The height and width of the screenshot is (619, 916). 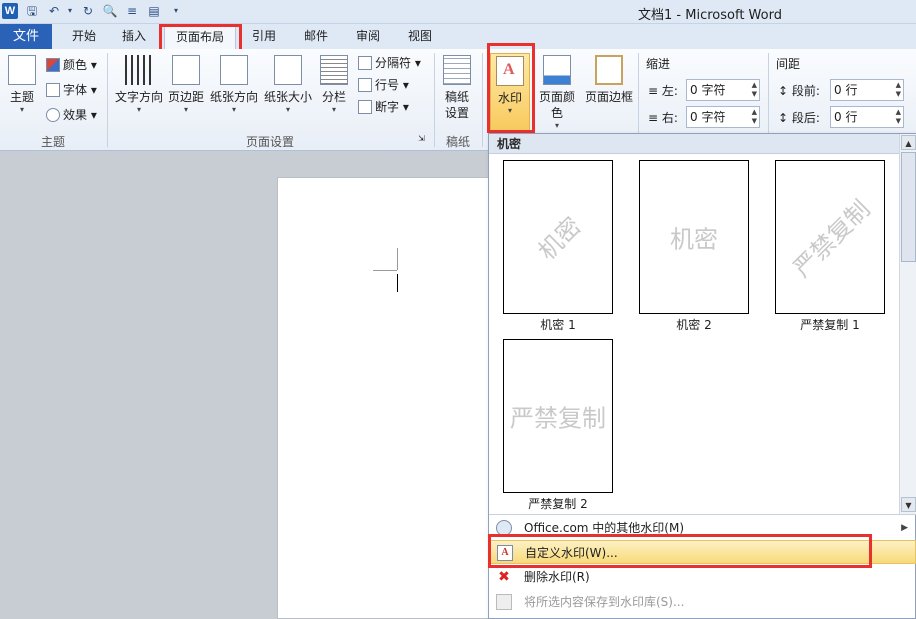 What do you see at coordinates (421, 139) in the screenshot?
I see `page-setup-dialog-launcher-icon: ⇲` at bounding box center [421, 139].